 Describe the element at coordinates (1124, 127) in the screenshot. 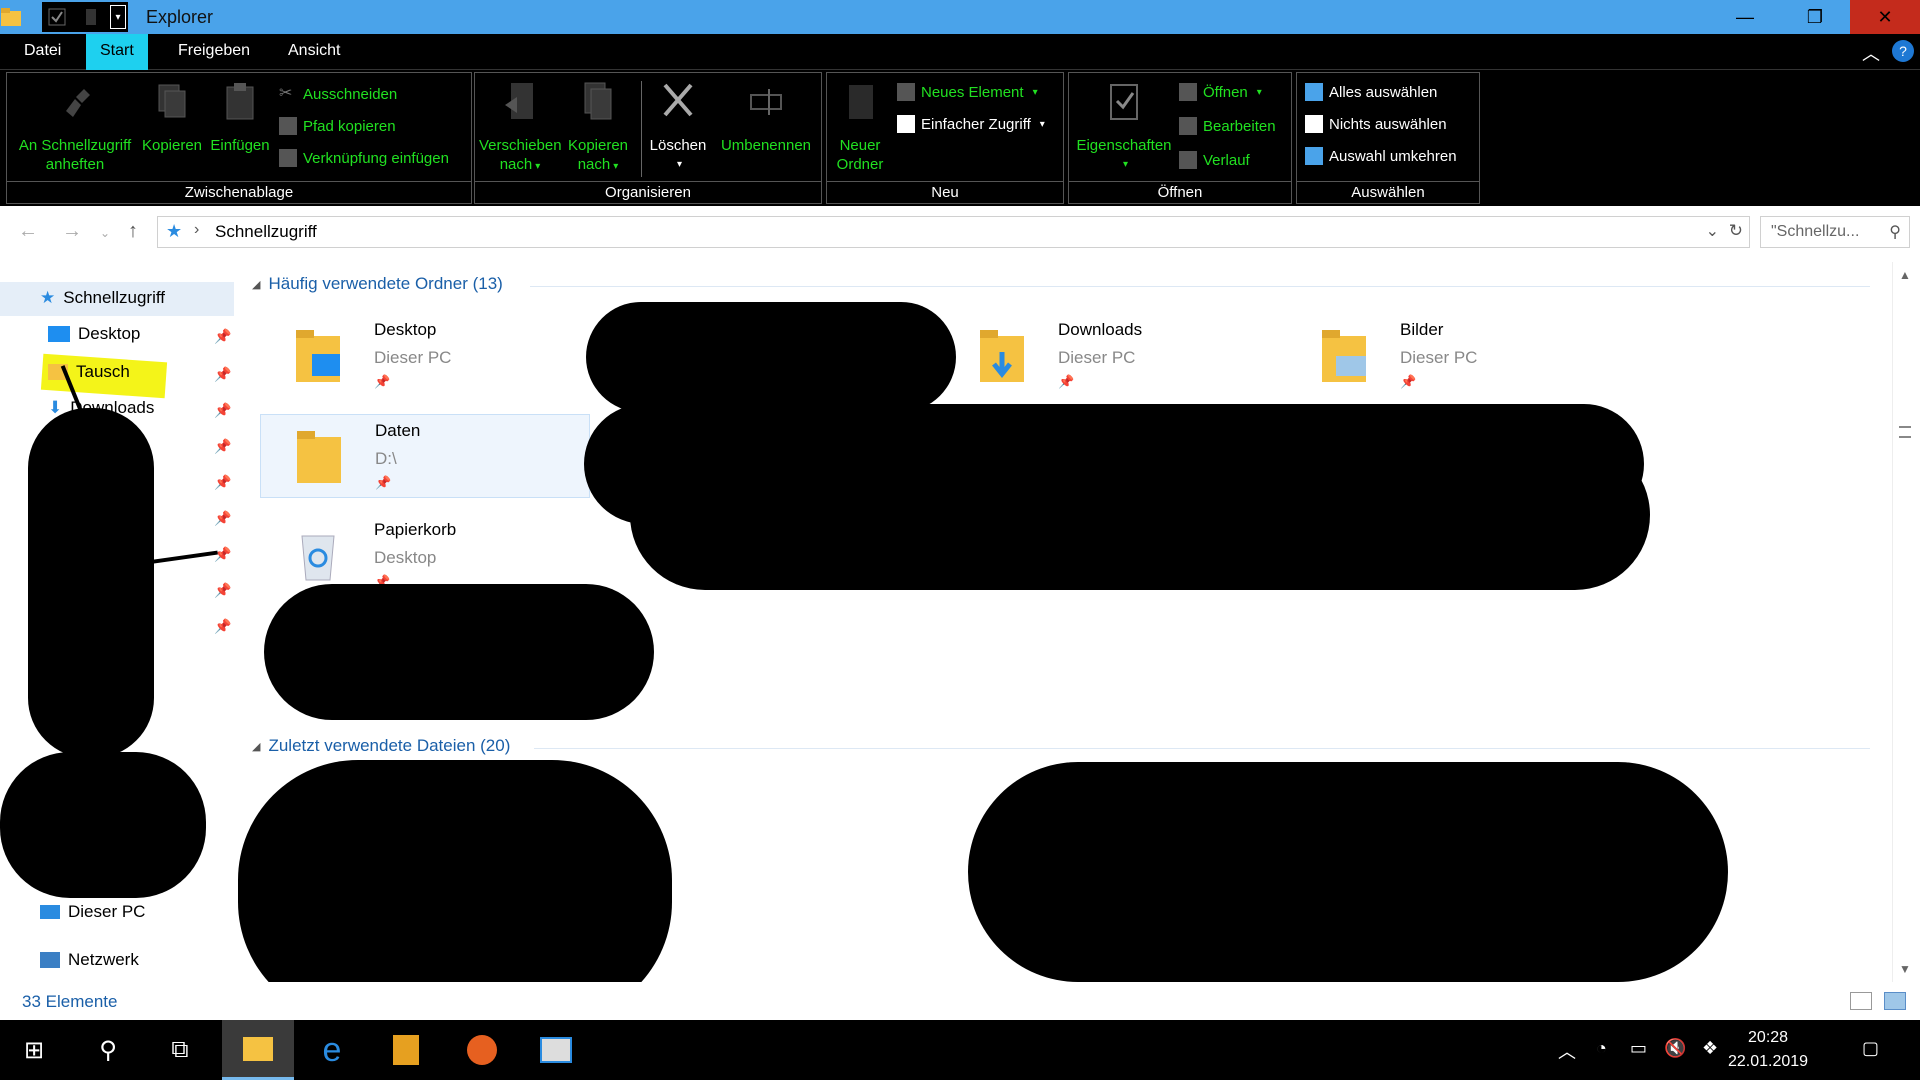

I see `properties-button: Eigenschaften ▾` at that location.